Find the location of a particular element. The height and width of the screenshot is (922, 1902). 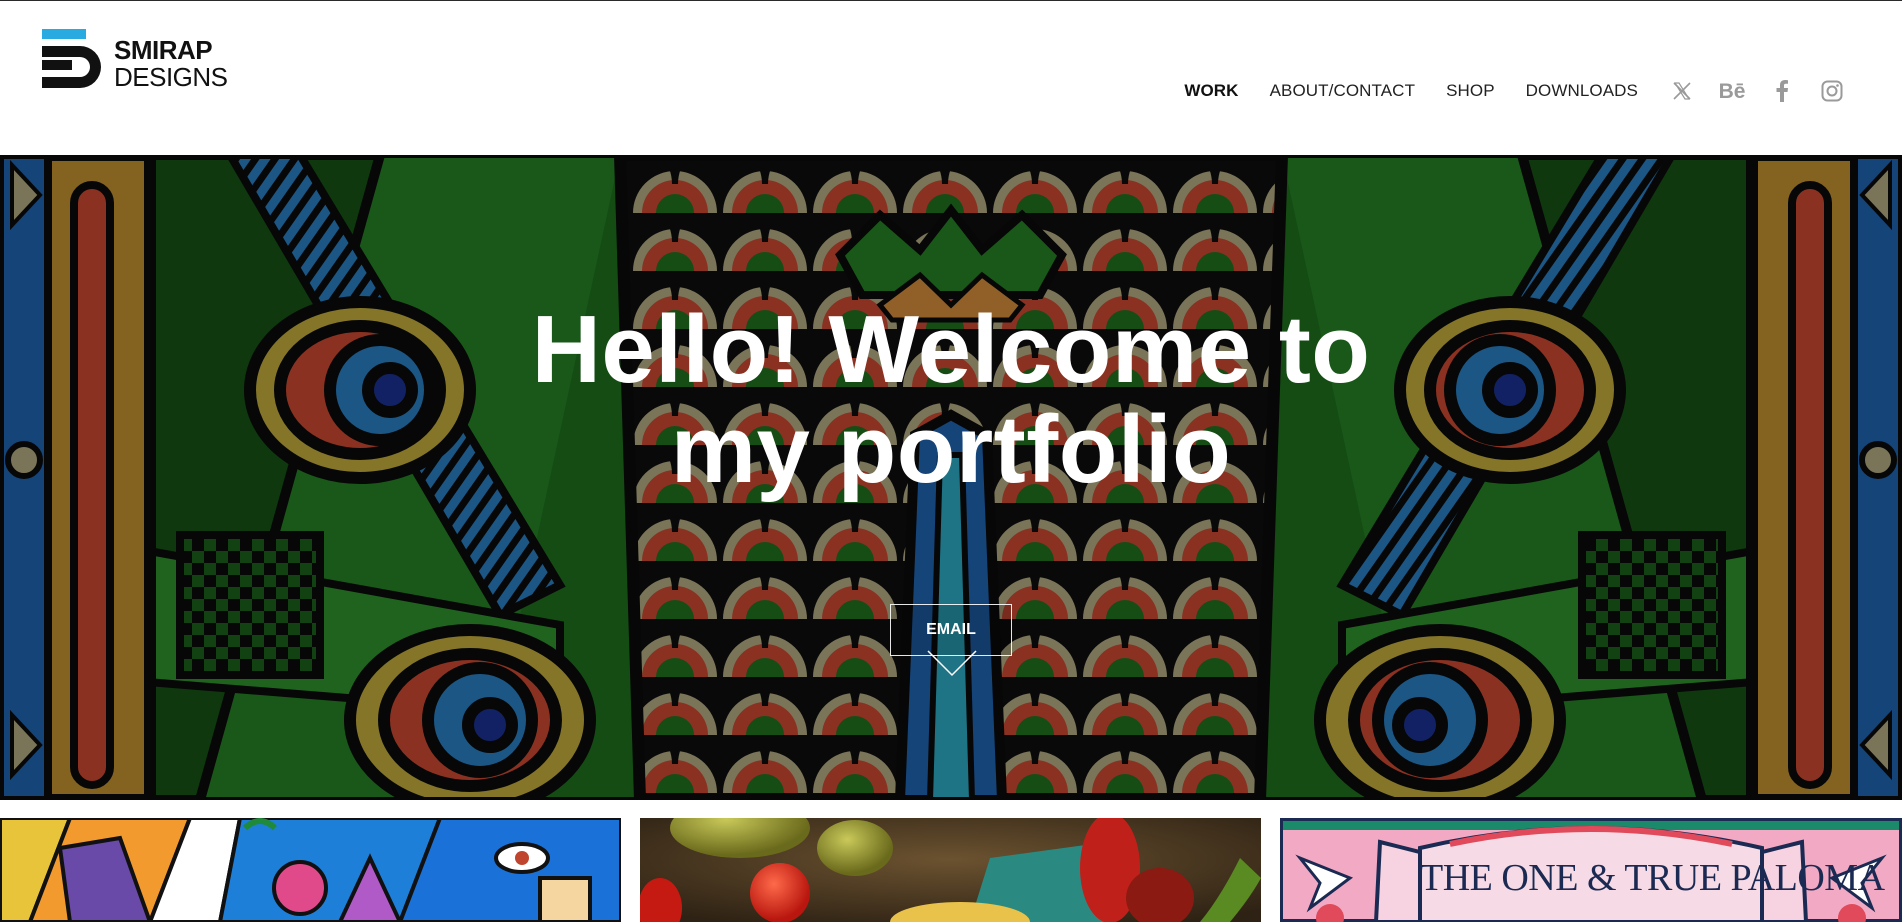

project-thumbnail-pop-art is located at coordinates (310, 870).